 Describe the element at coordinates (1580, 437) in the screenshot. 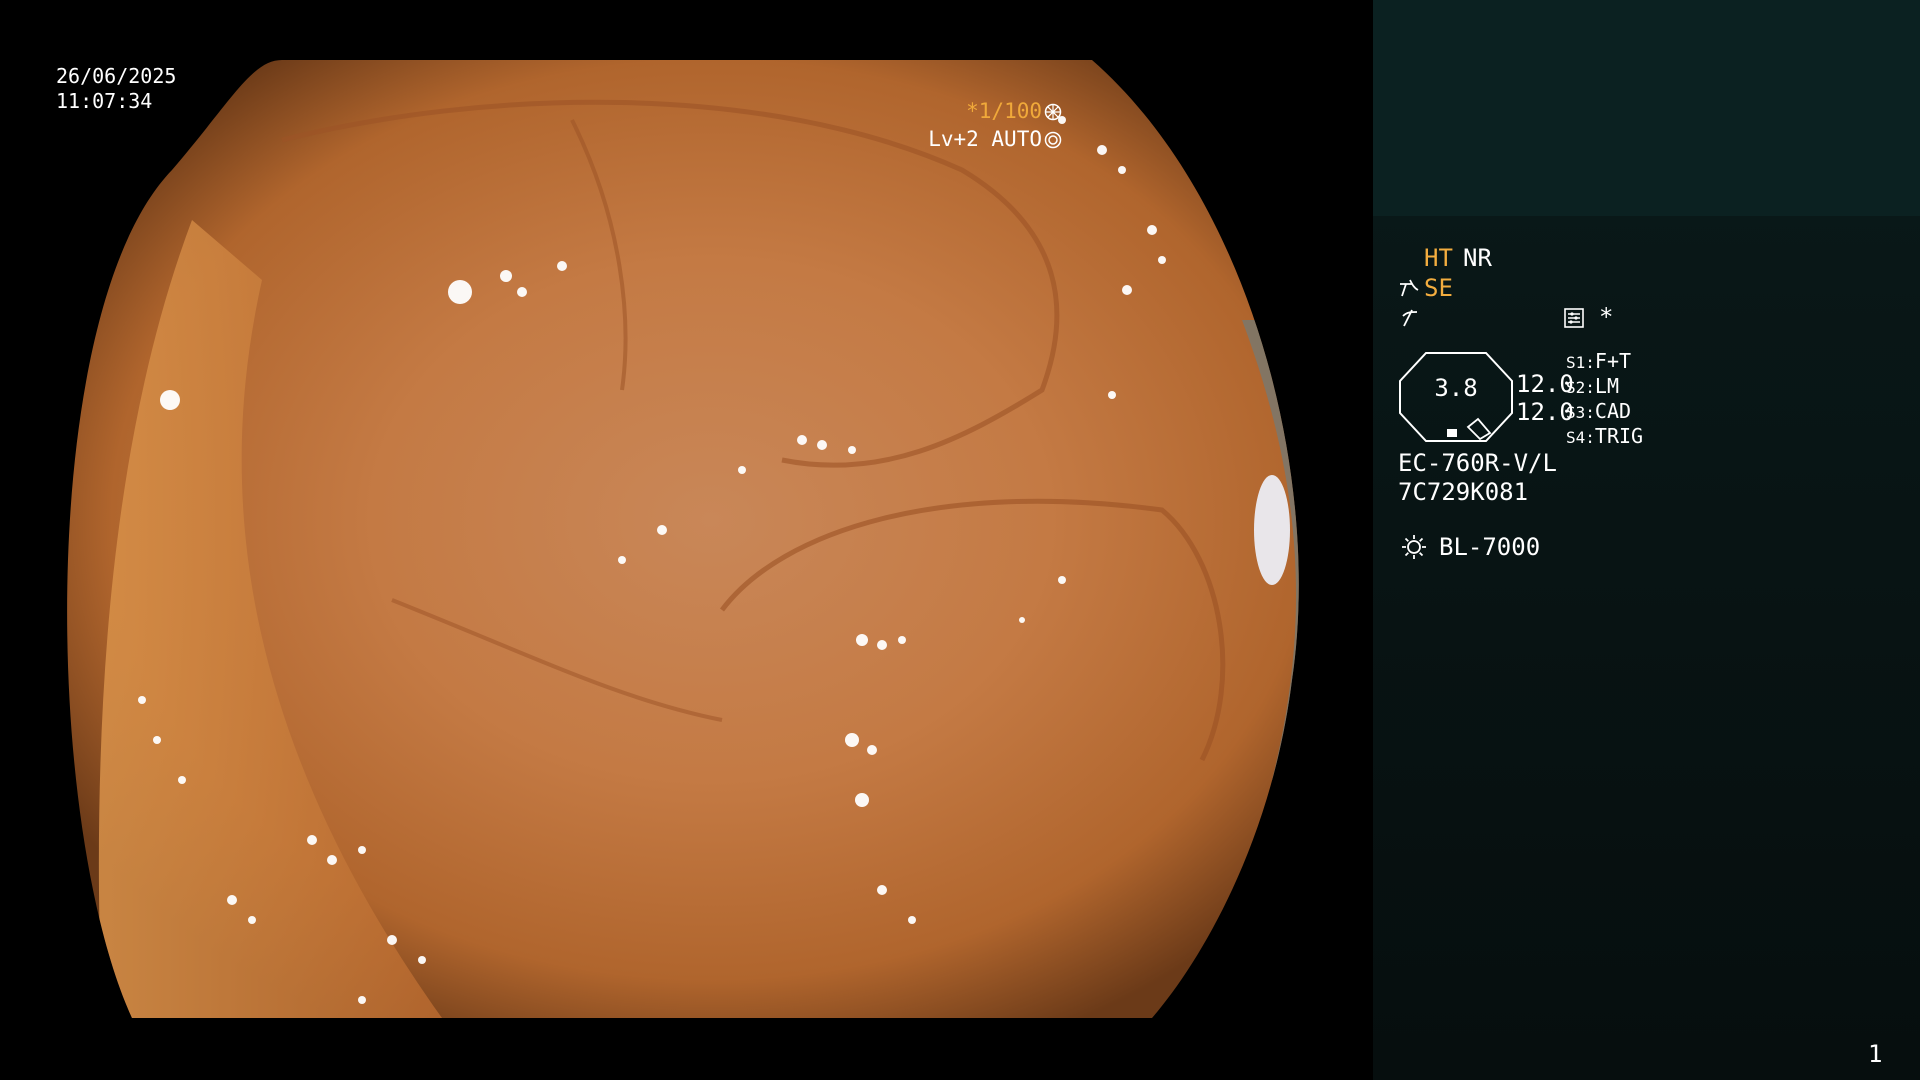

I see `slot-key: S4:` at that location.